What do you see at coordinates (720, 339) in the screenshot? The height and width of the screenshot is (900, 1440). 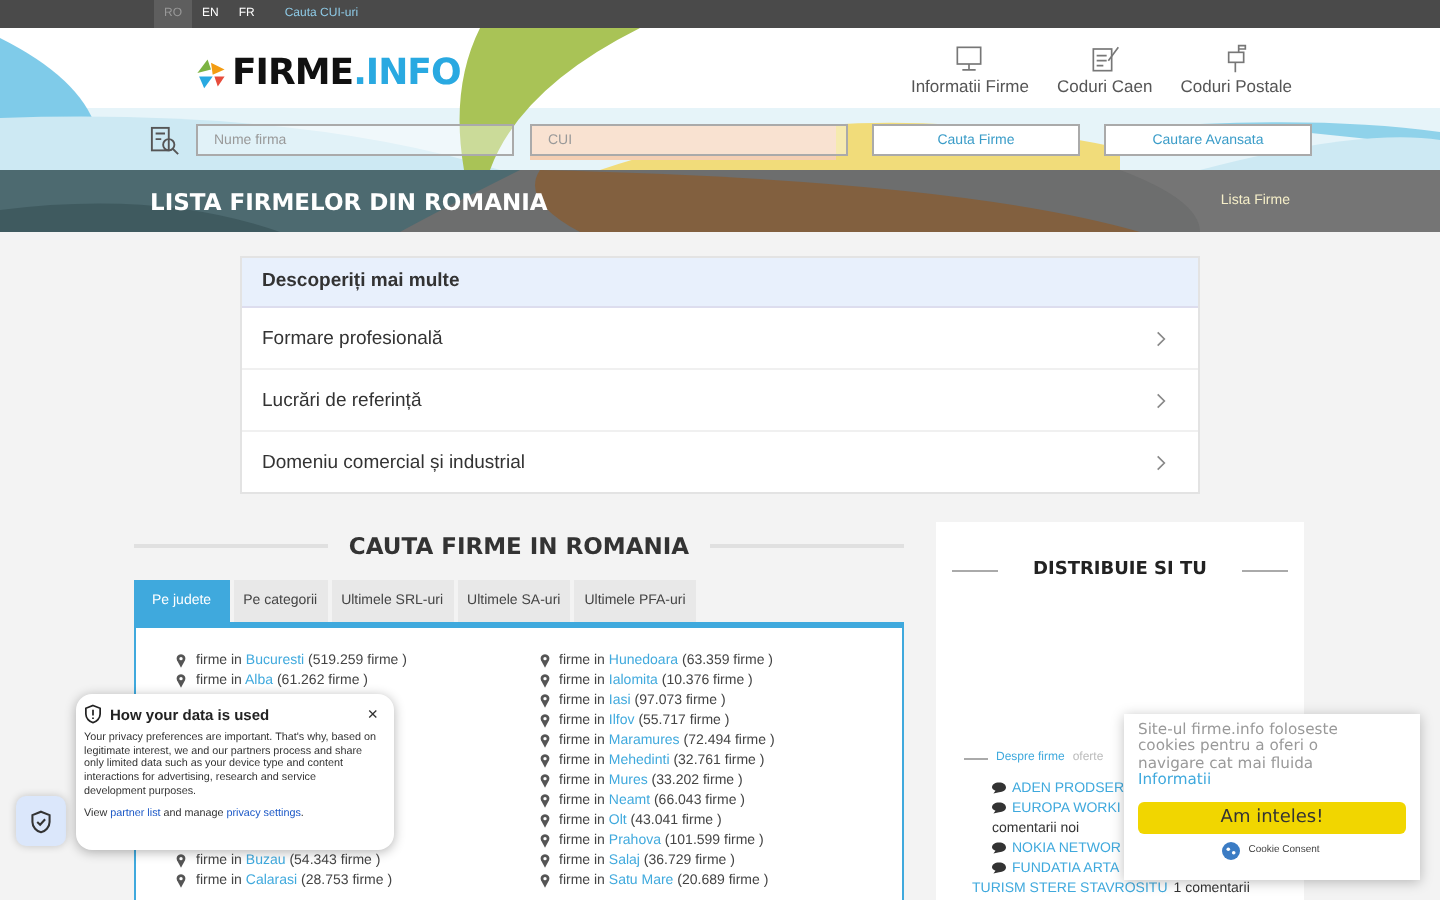 I see `discover-item: Formare profesională` at bounding box center [720, 339].